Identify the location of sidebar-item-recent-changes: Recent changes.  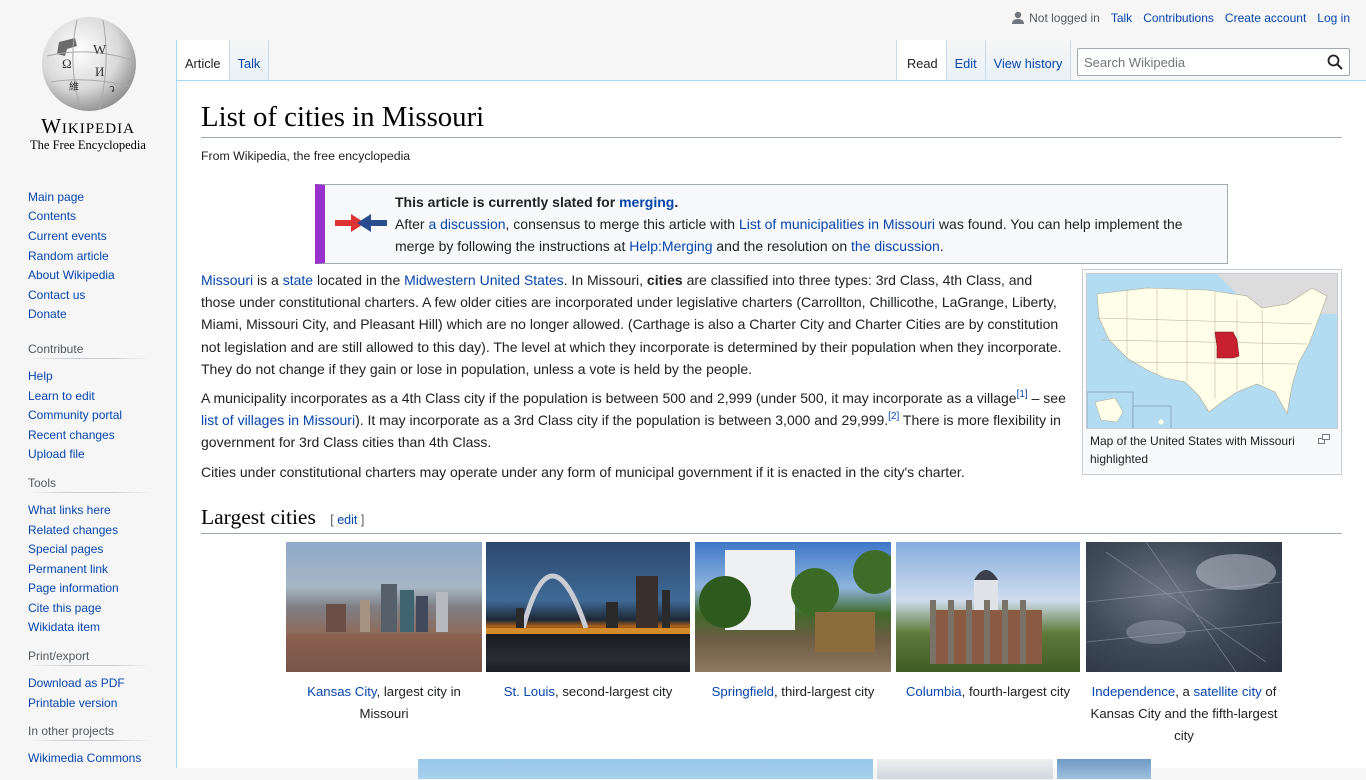
(71, 435).